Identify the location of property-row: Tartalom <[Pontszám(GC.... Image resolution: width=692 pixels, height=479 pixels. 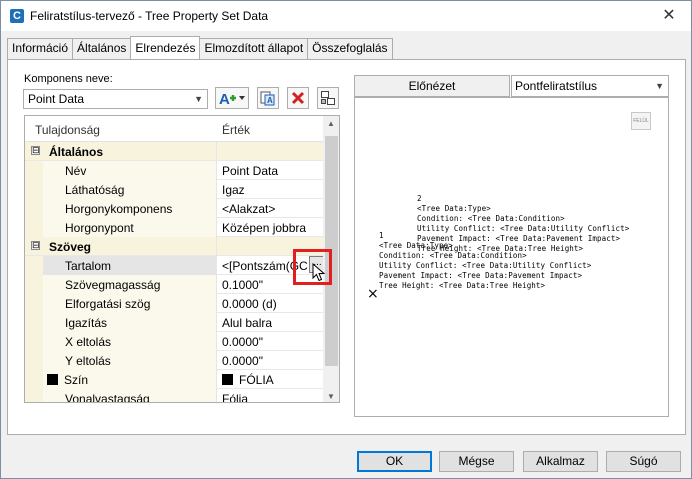
(175, 265).